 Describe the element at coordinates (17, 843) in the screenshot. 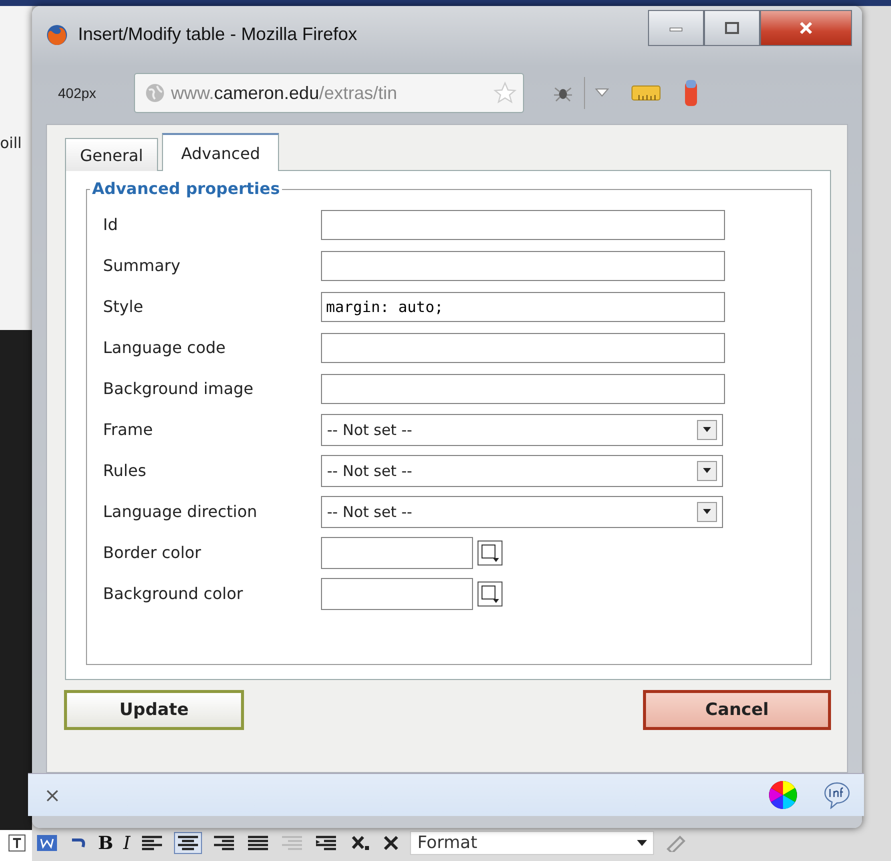

I see `text-icon` at that location.